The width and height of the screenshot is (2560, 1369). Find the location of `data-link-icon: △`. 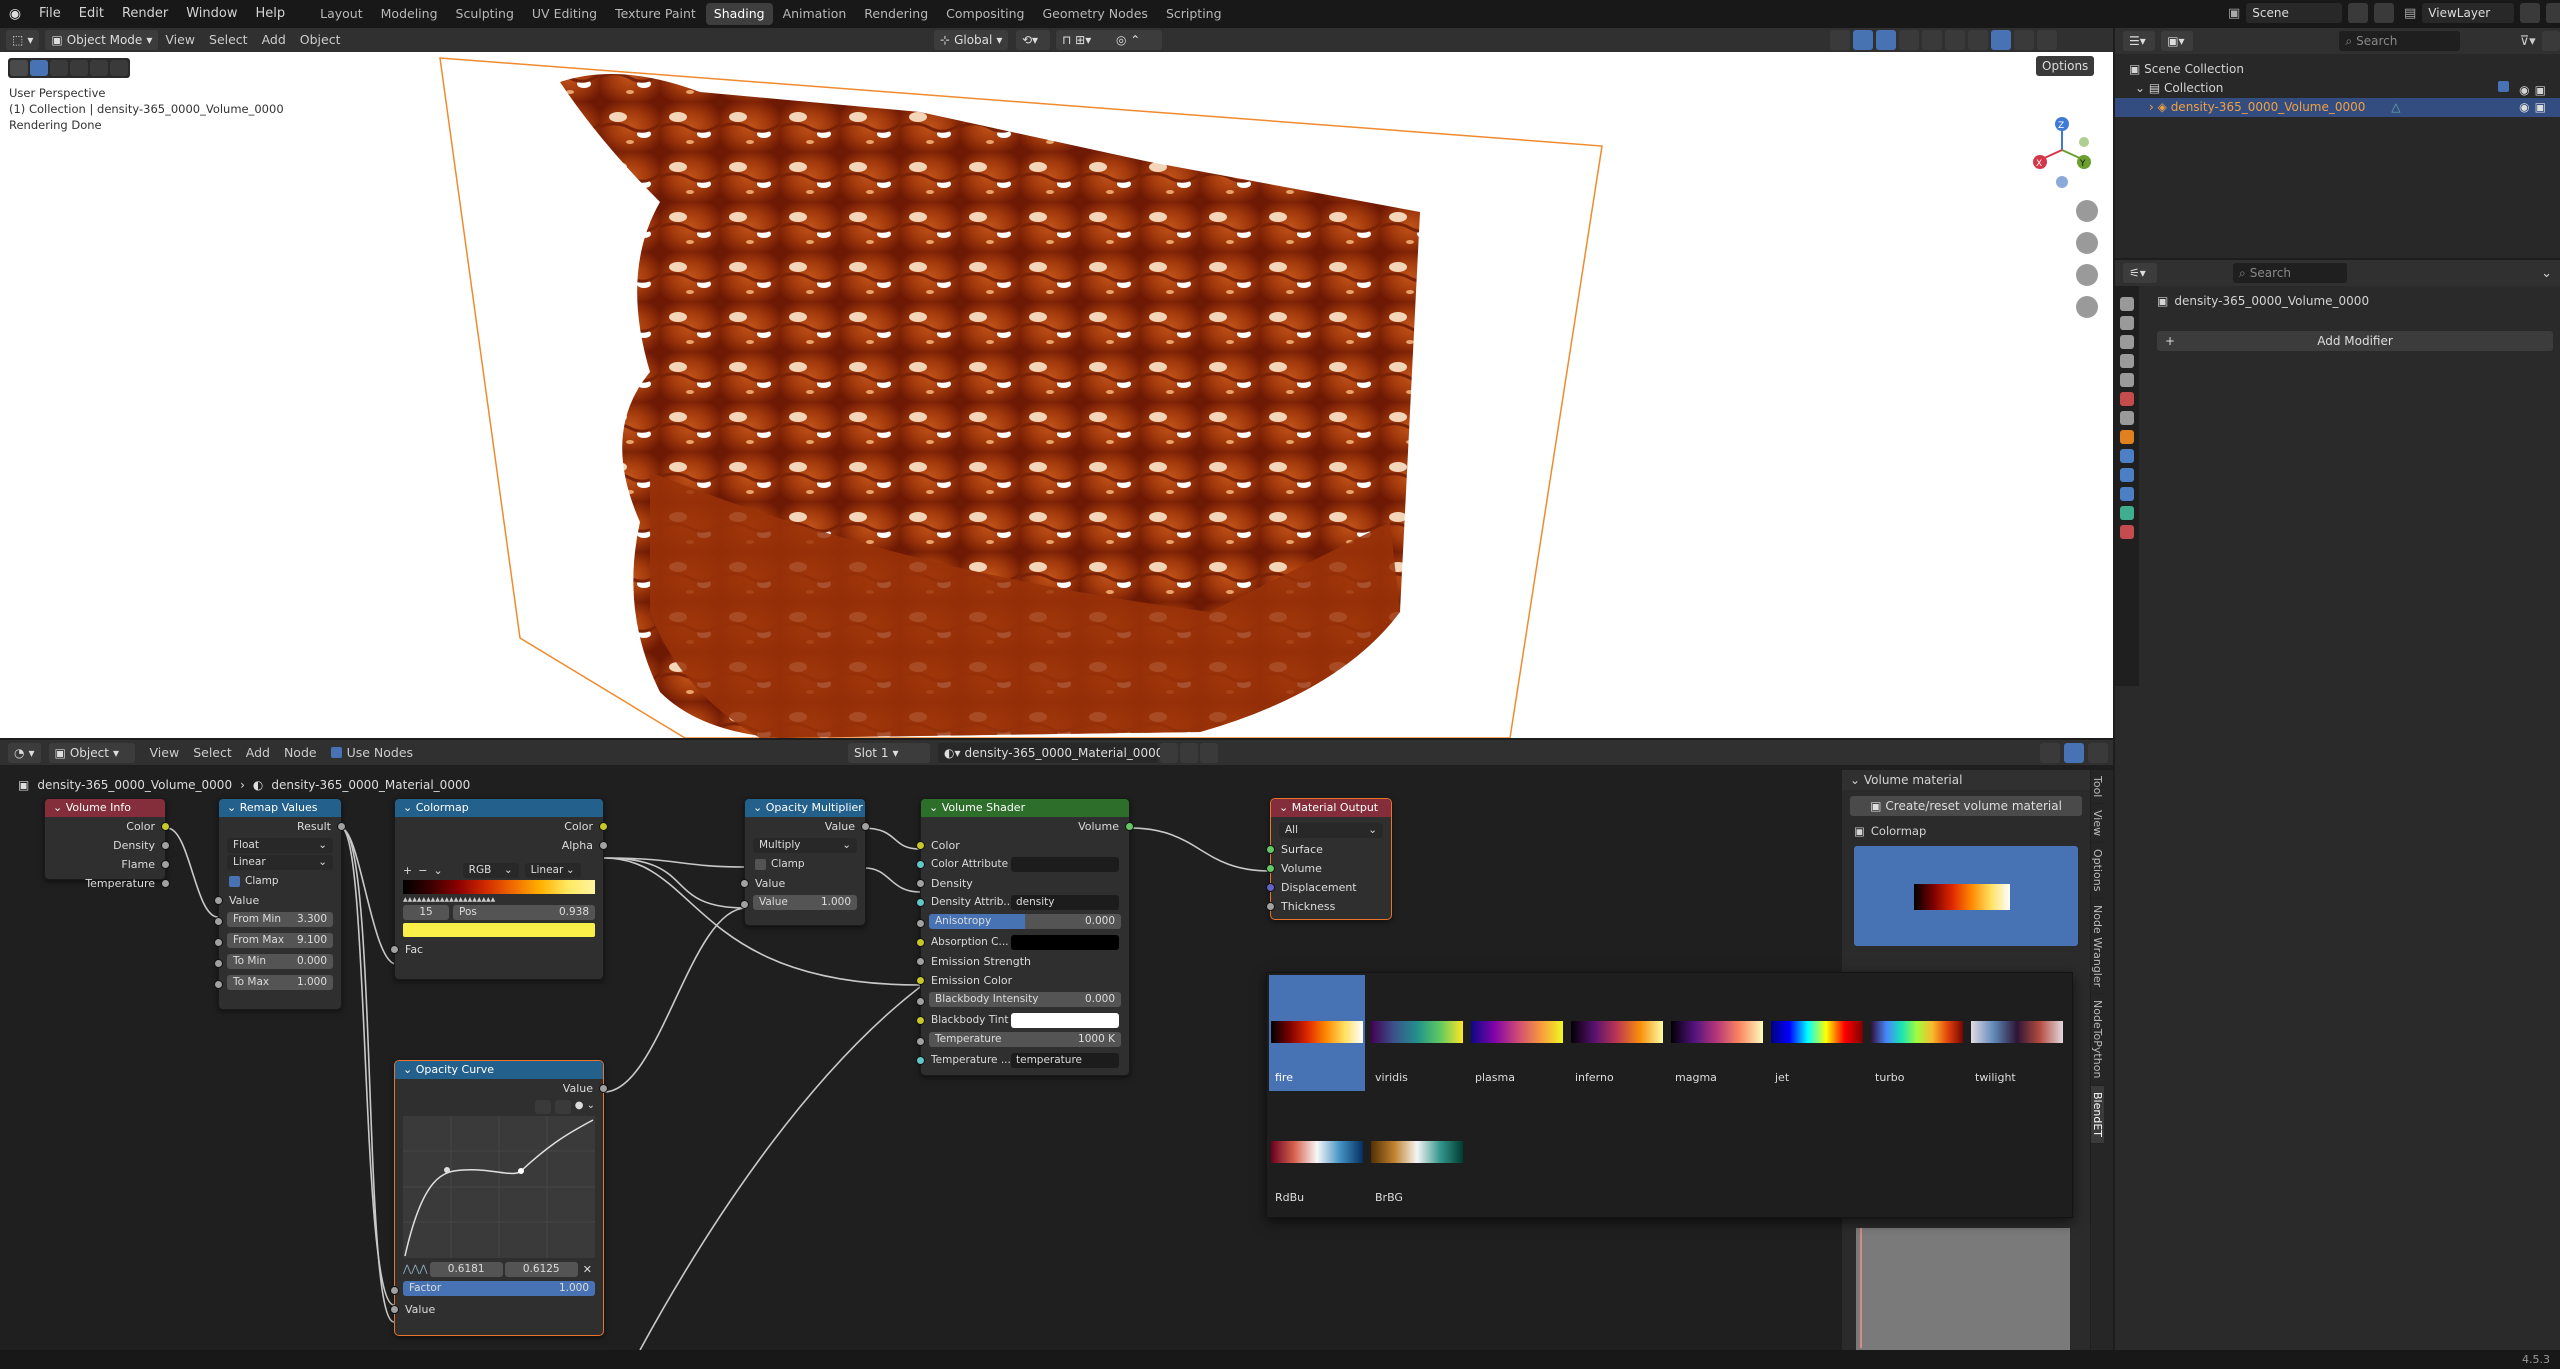

data-link-icon: △ is located at coordinates (2395, 107).